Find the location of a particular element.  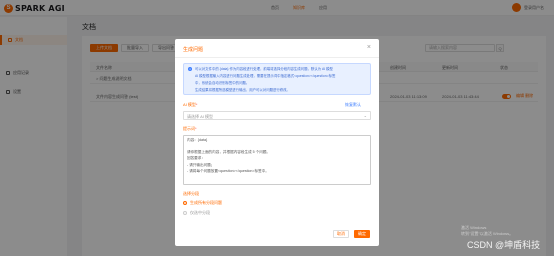

prompt-line: 请你根据上面的内容，并根据内容段生成 5 个问题。 is located at coordinates (229, 152).